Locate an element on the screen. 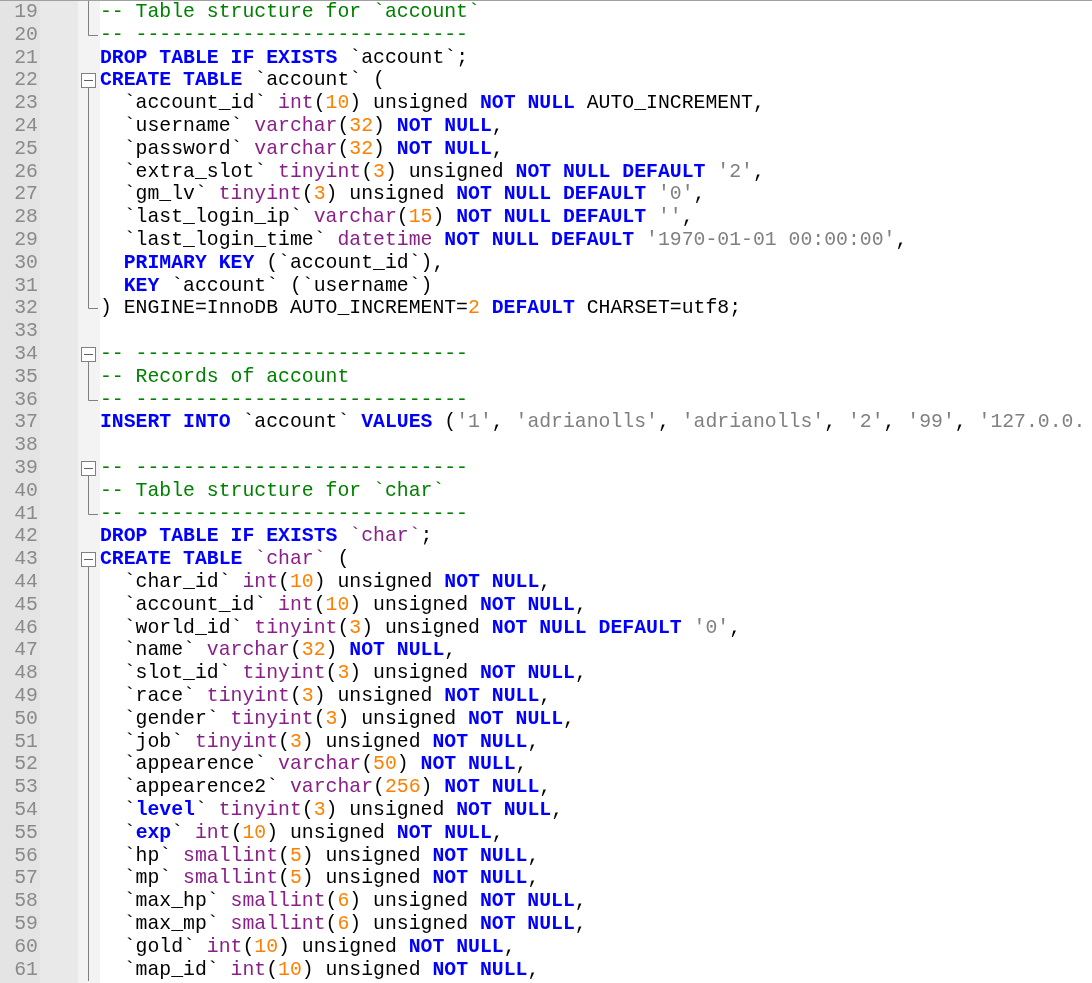 The image size is (1092, 983). code-line: `char_id` int(10) unsigned NOT NULL, is located at coordinates (337, 582).